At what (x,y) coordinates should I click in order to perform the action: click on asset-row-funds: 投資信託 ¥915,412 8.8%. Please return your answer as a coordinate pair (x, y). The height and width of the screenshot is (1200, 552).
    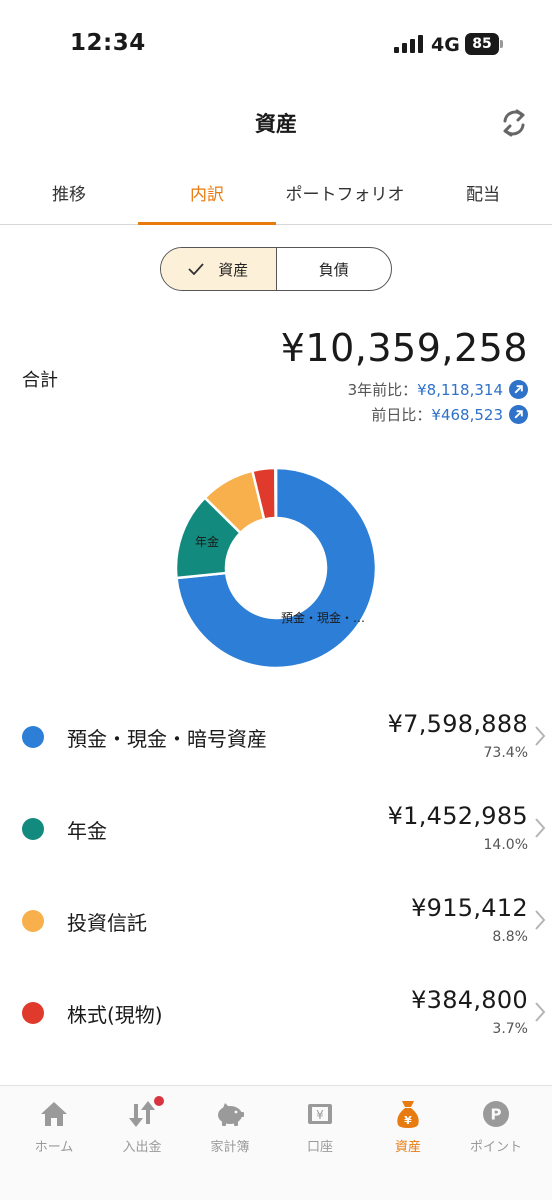
    Looking at the image, I should click on (276, 918).